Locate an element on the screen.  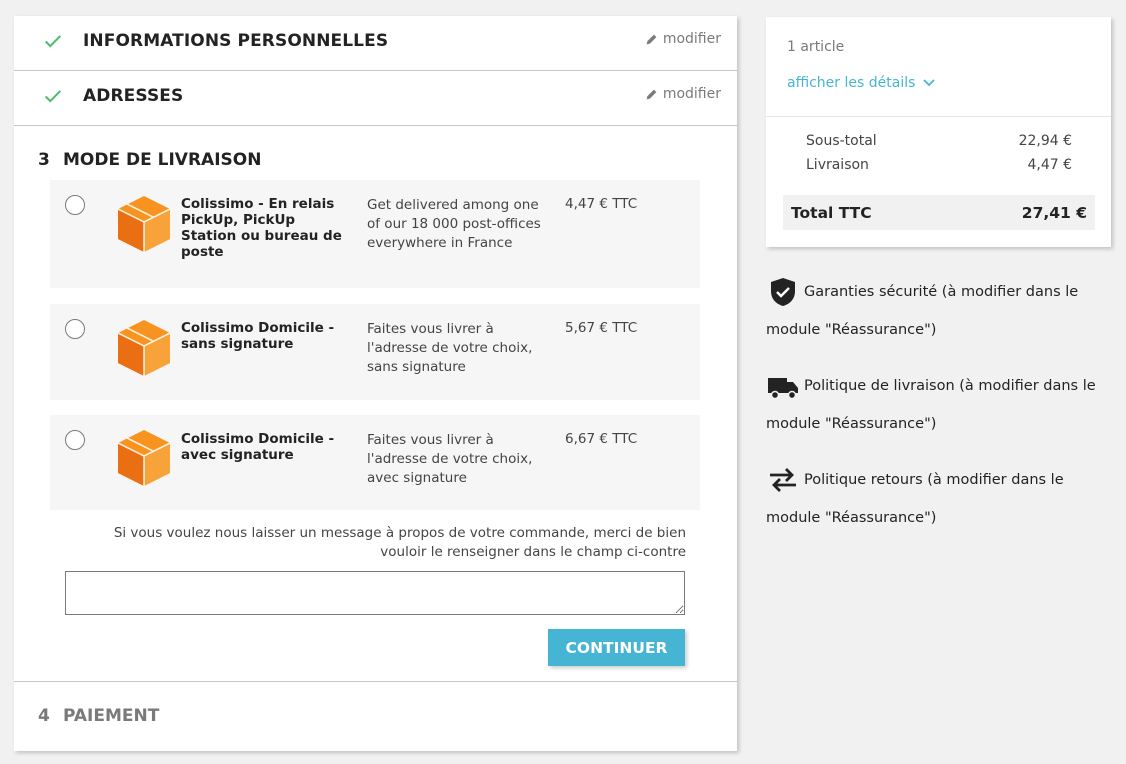
show-details-toggle: afficher les détails is located at coordinates (861, 83).